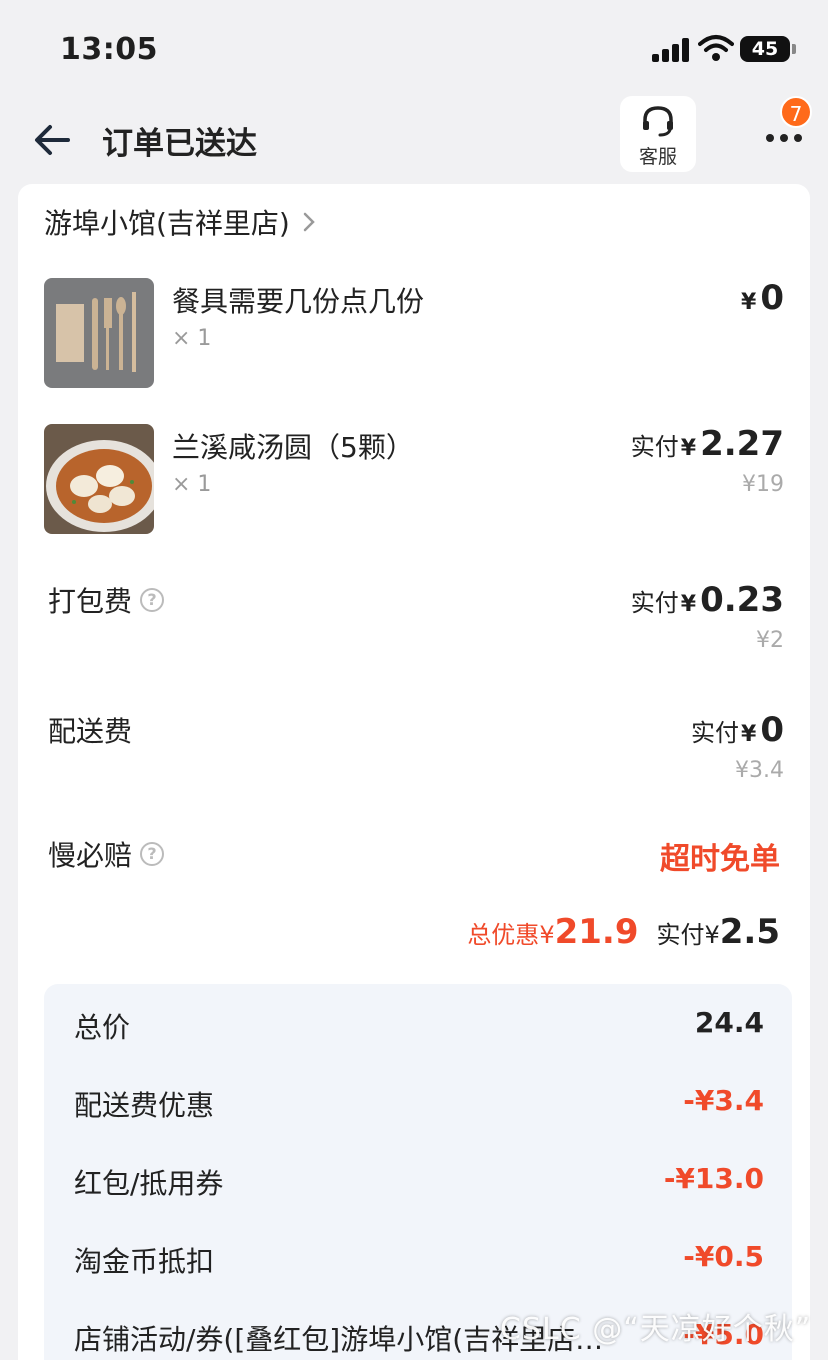  I want to click on breakdown-label: 配送费优惠, so click(144, 1105).